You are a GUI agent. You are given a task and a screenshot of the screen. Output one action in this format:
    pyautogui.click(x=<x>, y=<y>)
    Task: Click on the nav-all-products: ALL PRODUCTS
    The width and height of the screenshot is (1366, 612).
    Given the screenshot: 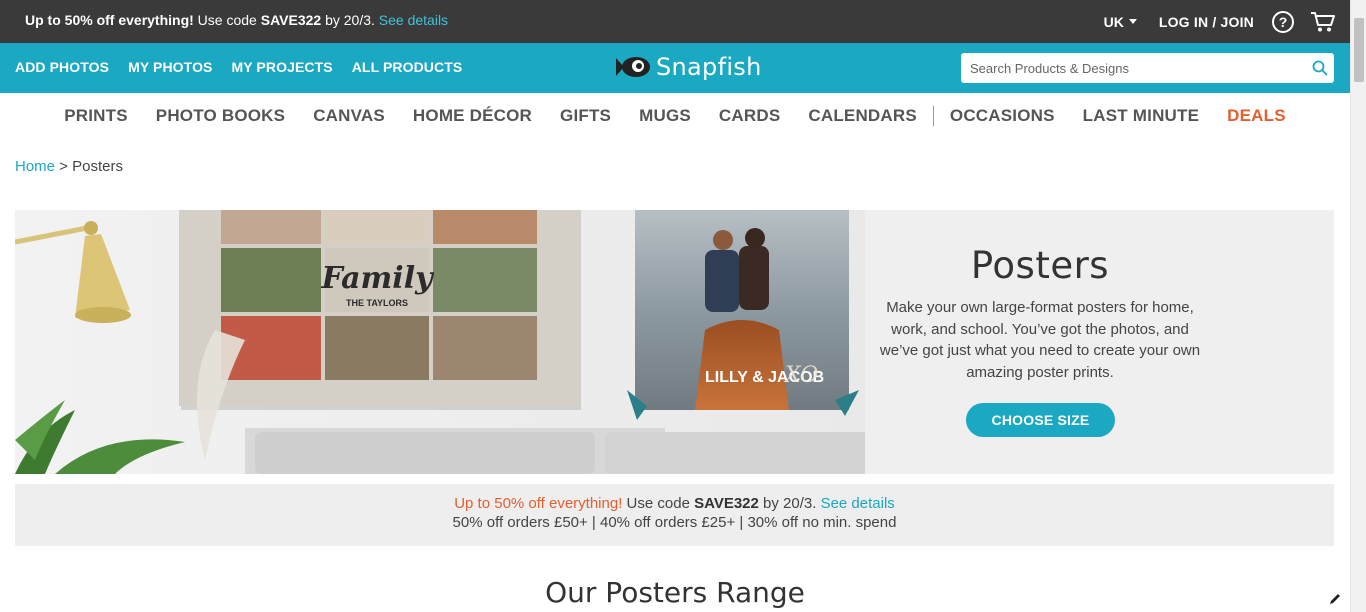 What is the action you would take?
    pyautogui.click(x=407, y=67)
    